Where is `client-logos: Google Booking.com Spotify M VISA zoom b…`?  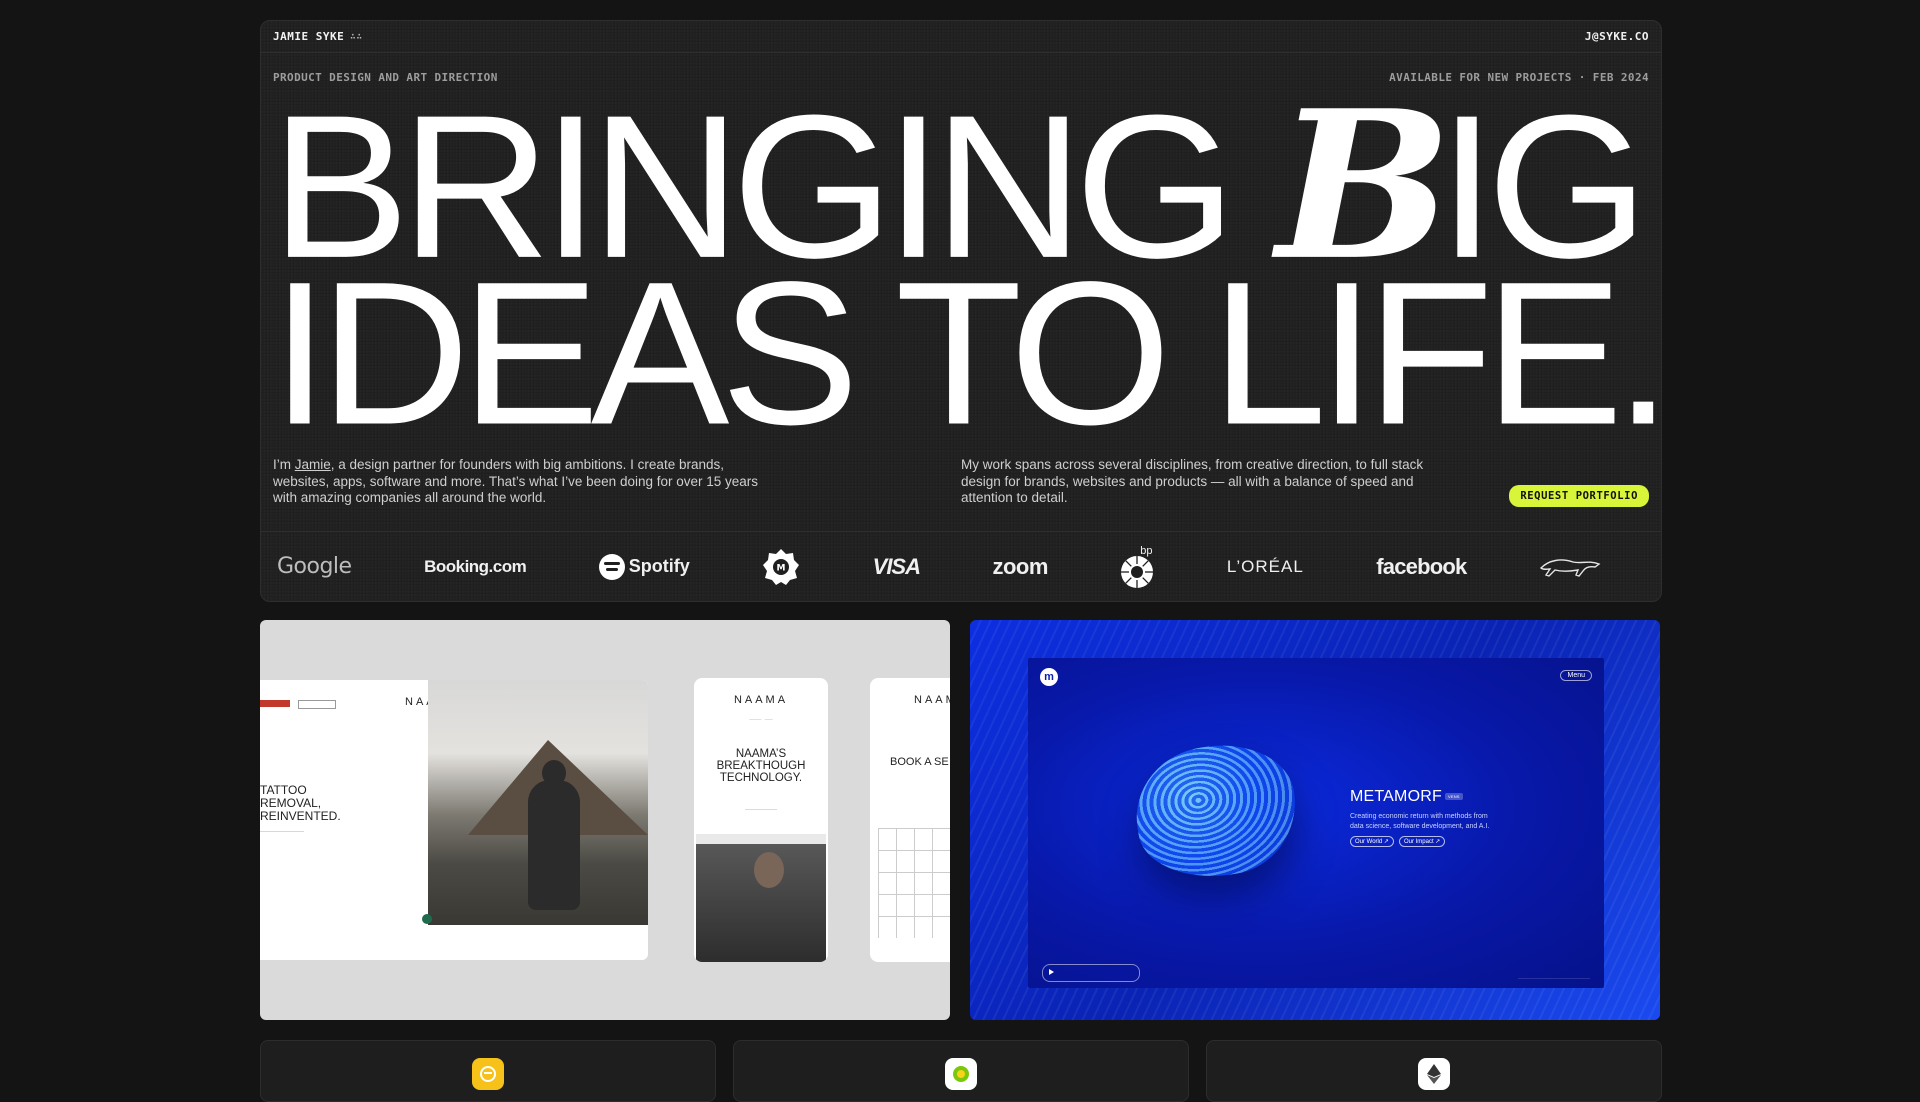 client-logos: Google Booking.com Spotify M VISA zoom b… is located at coordinates (961, 566).